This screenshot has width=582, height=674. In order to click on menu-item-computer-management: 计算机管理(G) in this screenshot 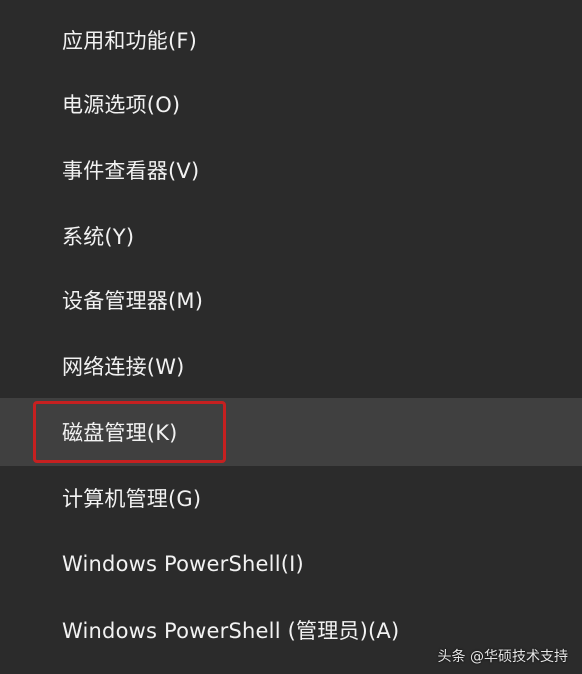, I will do `click(291, 498)`.